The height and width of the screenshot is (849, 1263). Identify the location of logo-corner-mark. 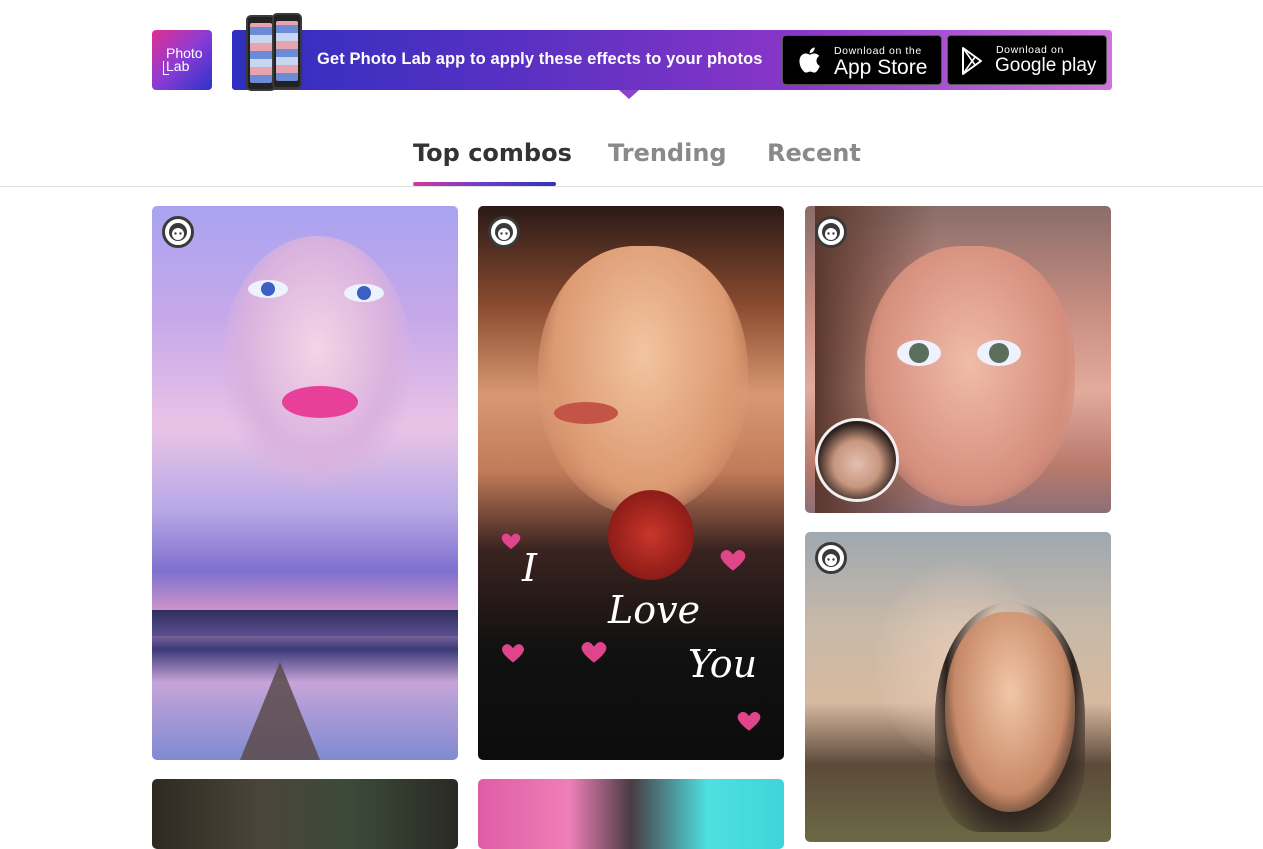
(166, 68).